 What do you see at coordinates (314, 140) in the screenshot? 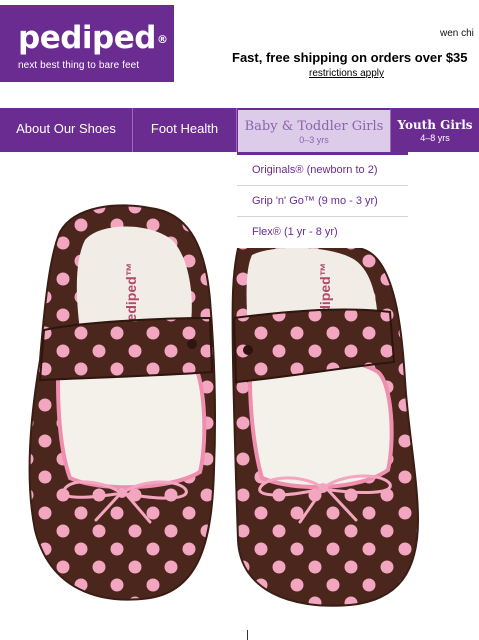
I see `nav-age-range: 0–3 yrs` at bounding box center [314, 140].